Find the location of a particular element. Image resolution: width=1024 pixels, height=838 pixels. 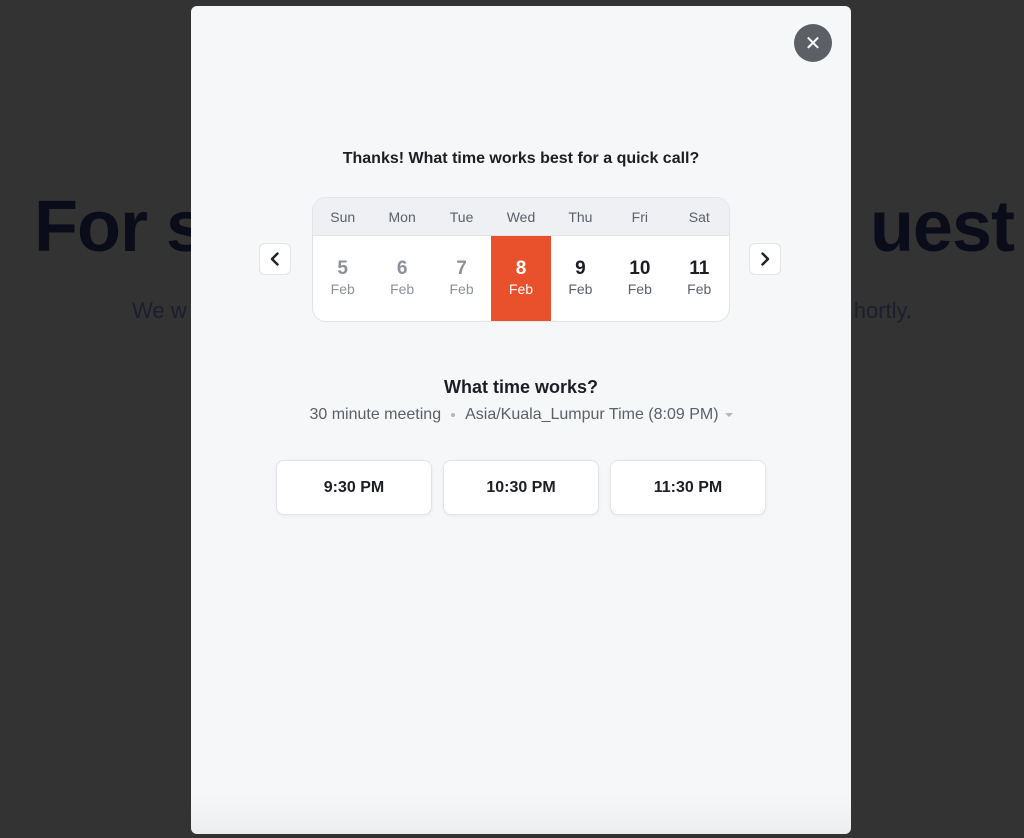

day-cell: 7 Feb is located at coordinates (461, 278).